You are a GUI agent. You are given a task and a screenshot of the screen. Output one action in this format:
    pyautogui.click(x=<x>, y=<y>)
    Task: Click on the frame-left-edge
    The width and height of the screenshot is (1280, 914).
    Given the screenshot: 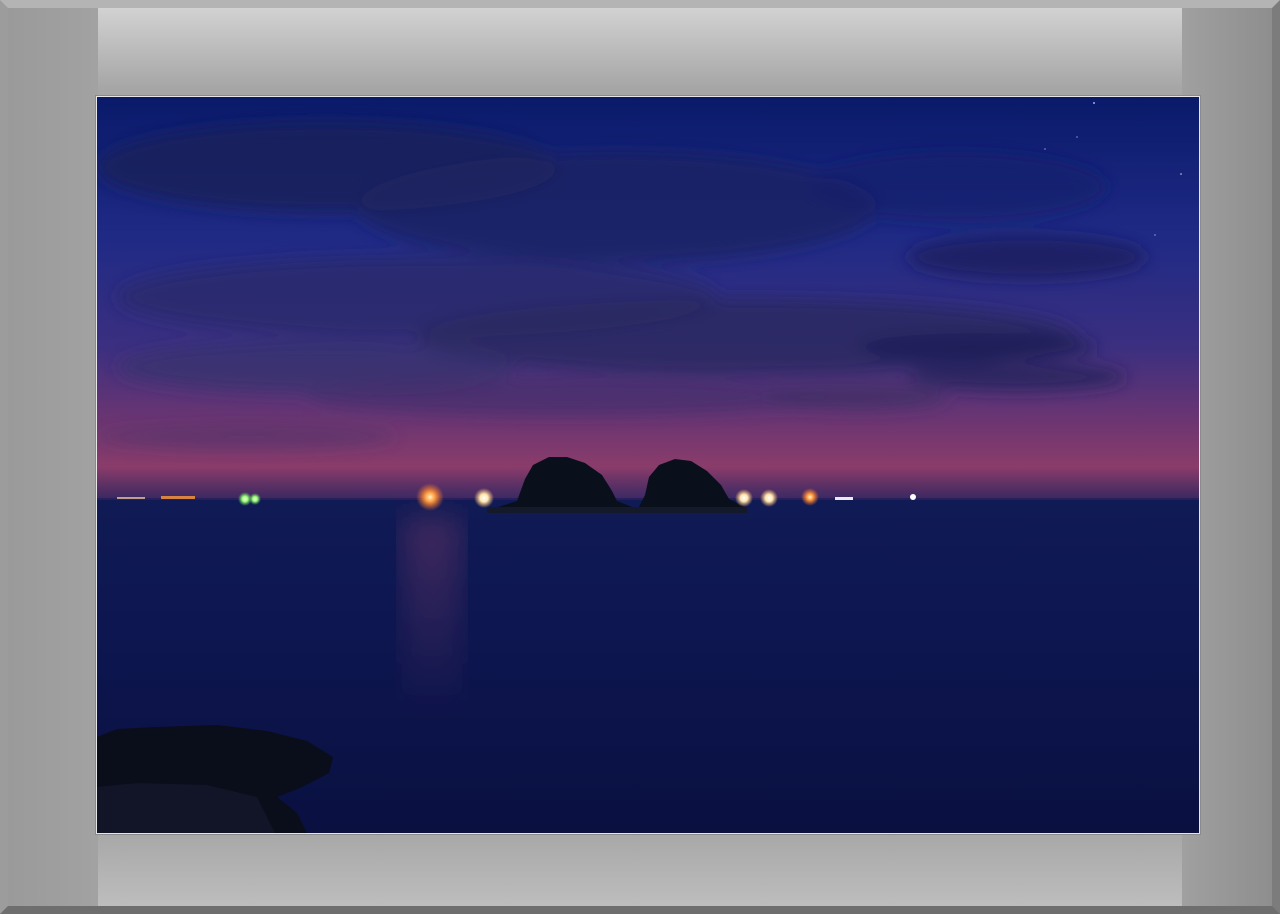 What is the action you would take?
    pyautogui.click(x=53, y=457)
    